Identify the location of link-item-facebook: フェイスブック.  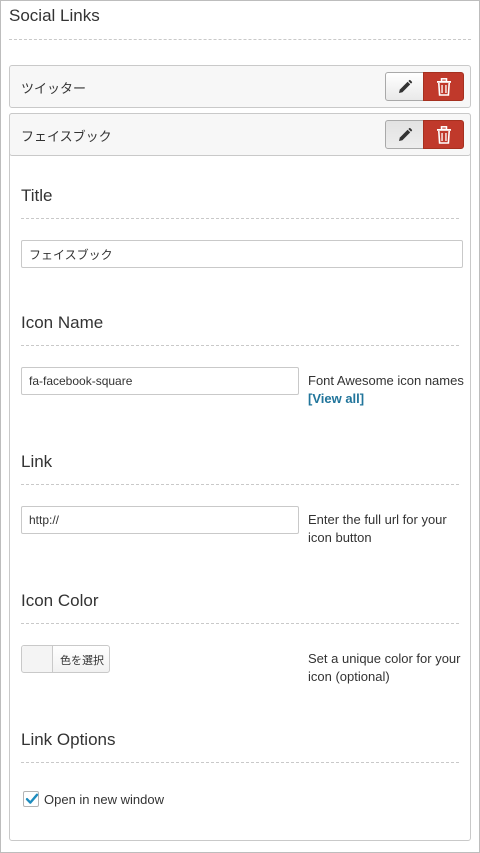
(240, 134).